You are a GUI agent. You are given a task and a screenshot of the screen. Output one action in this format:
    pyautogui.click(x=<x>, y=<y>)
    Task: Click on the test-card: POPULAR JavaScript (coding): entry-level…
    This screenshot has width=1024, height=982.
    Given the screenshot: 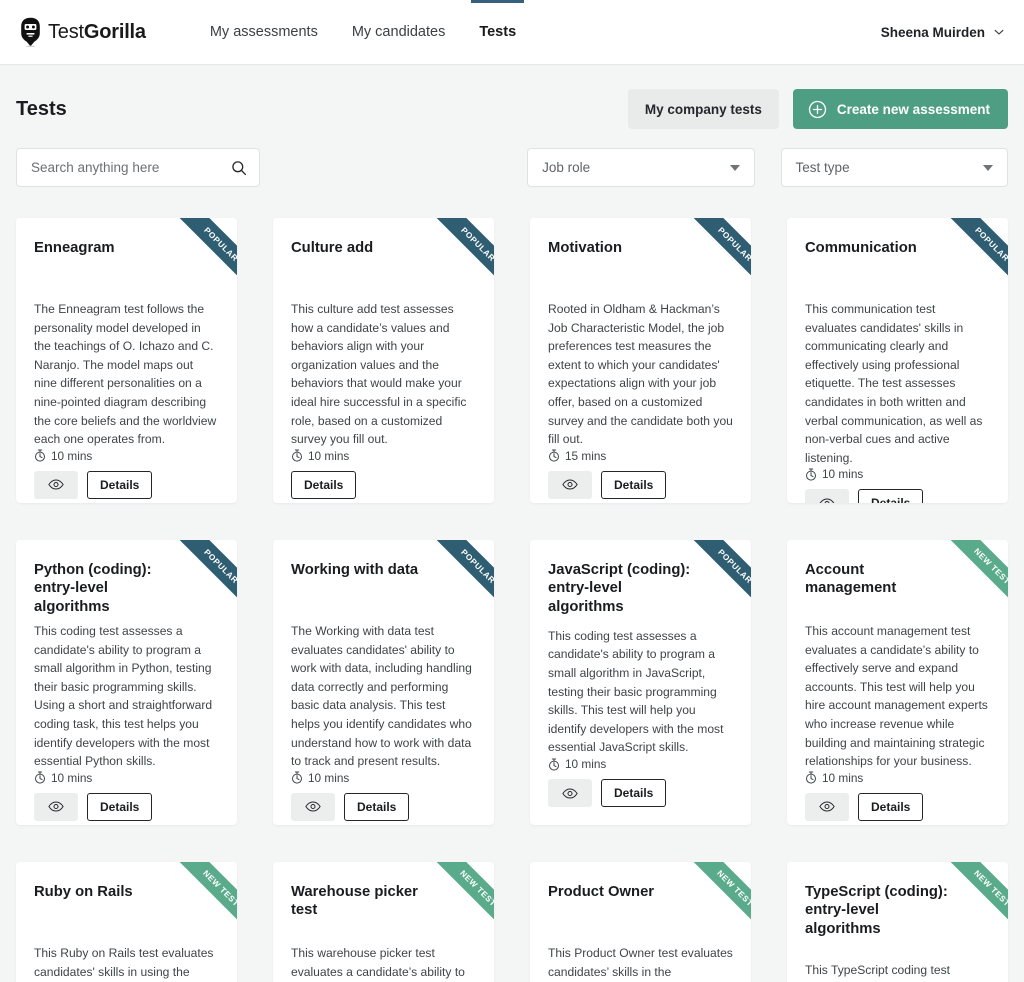 What is the action you would take?
    pyautogui.click(x=640, y=682)
    